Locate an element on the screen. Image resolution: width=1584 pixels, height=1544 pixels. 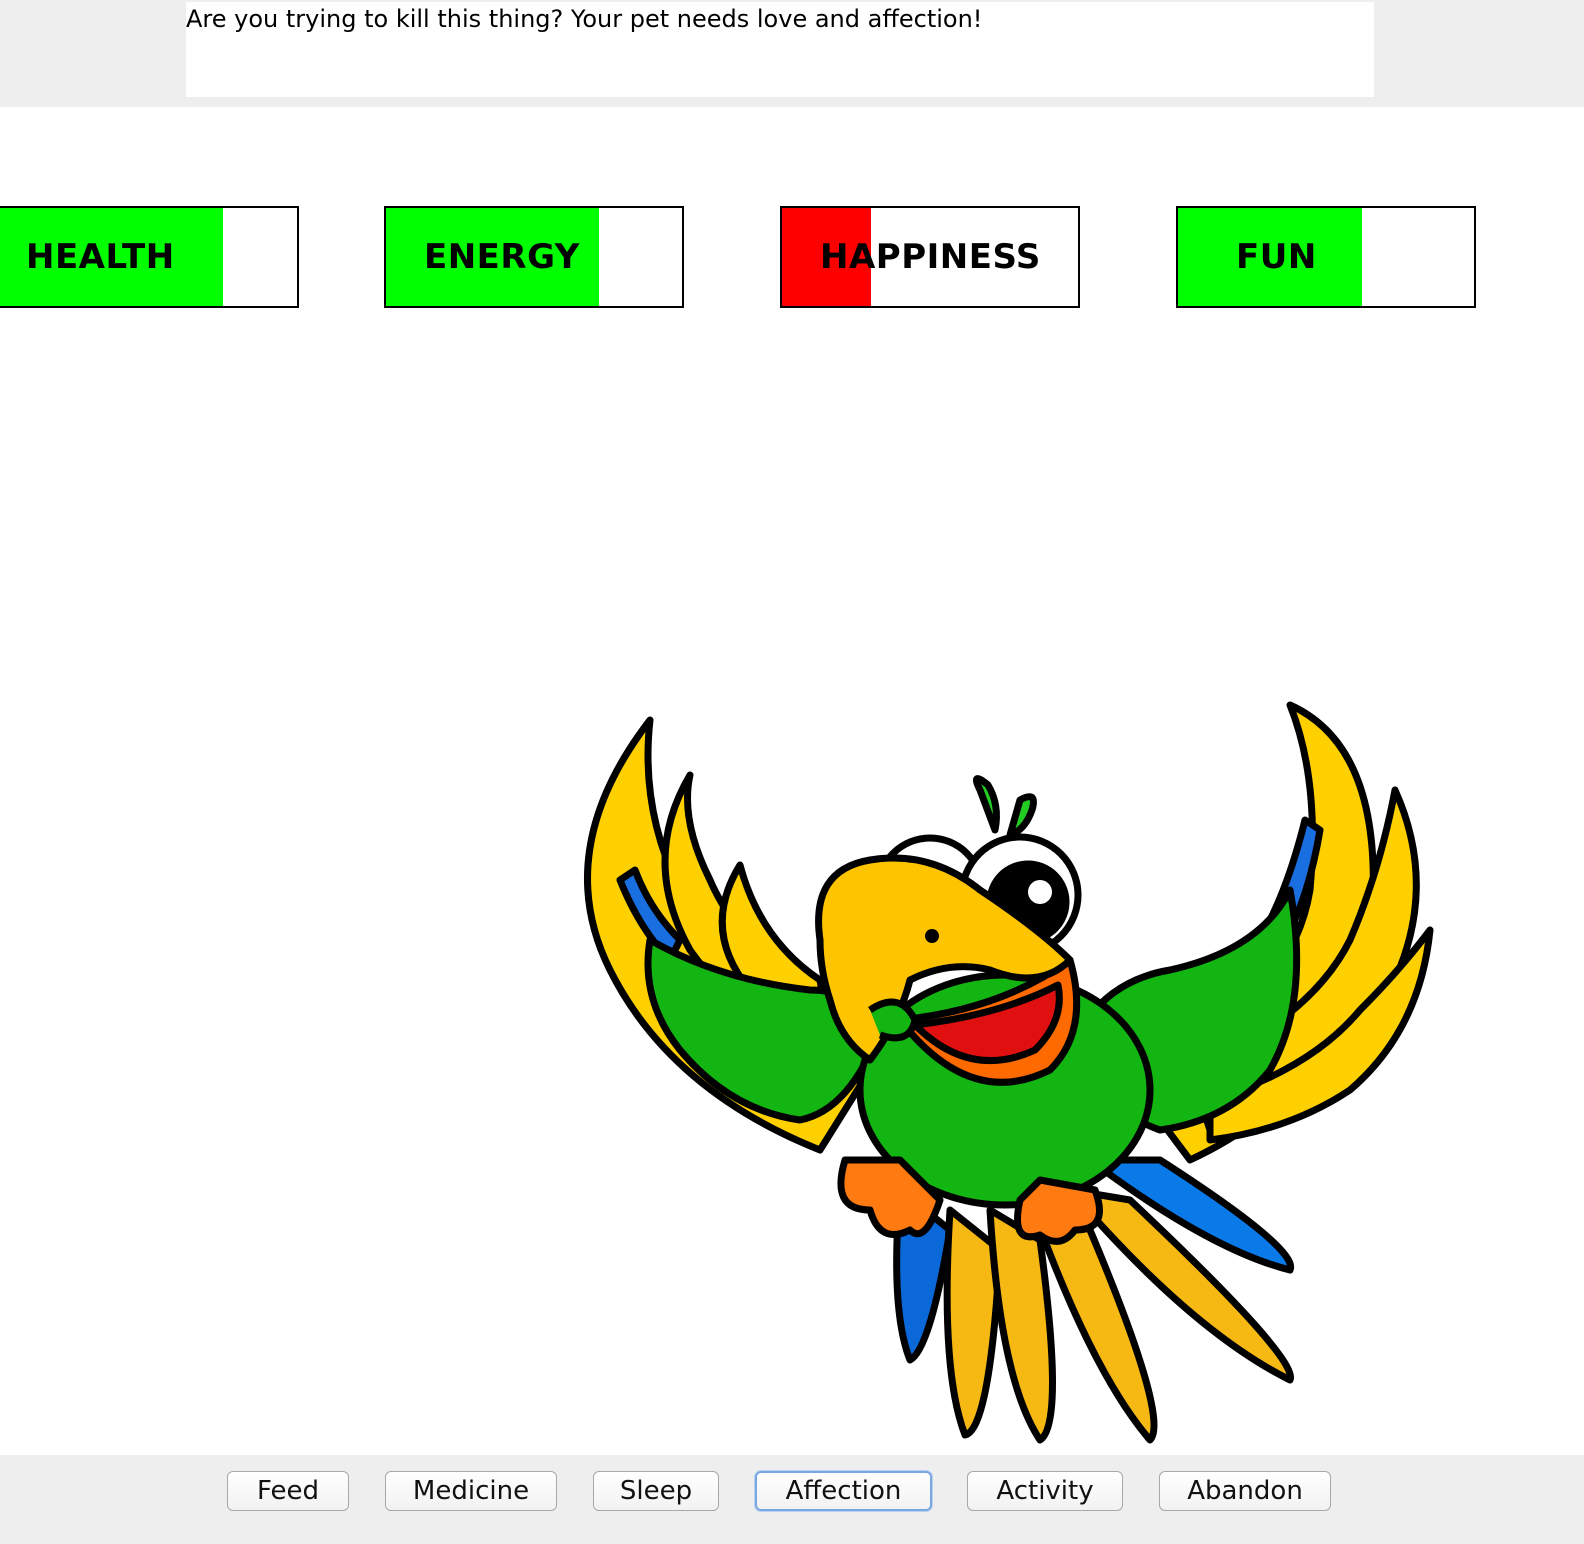
fun-label: FUN is located at coordinates (1276, 257).